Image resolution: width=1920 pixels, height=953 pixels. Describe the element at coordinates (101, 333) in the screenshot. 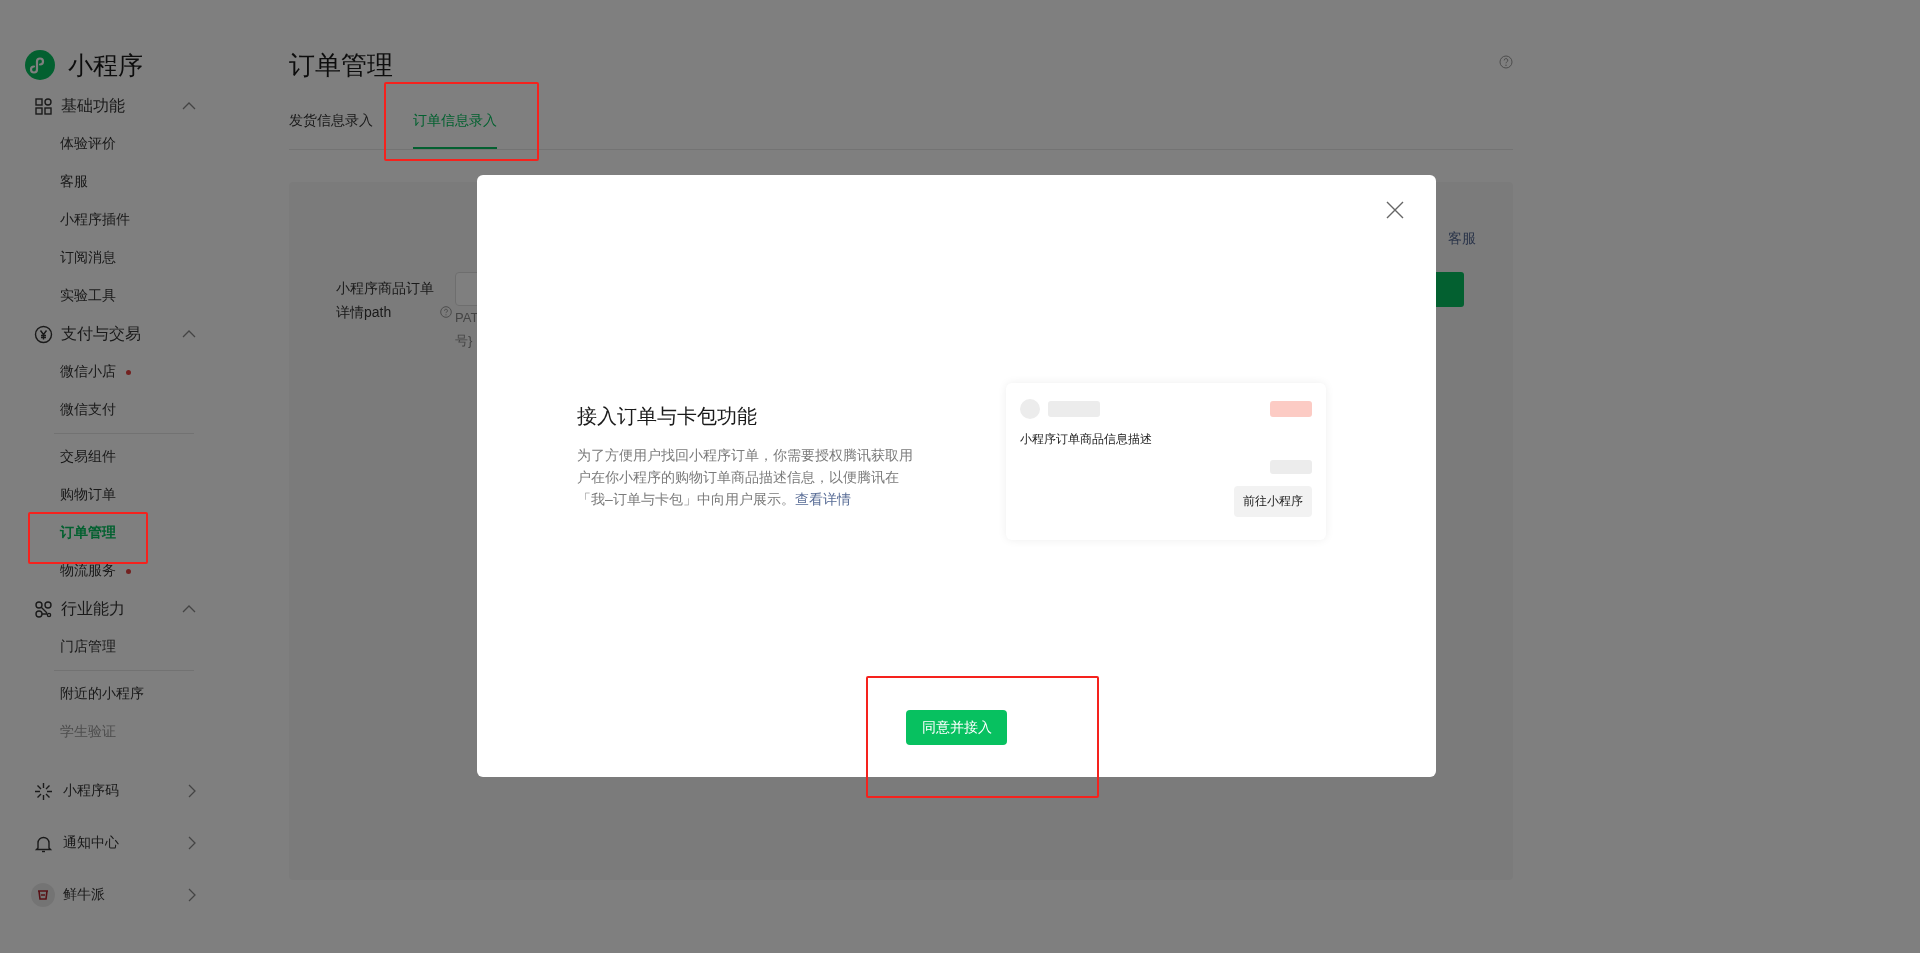

I see `section-title: 支付与交易` at that location.